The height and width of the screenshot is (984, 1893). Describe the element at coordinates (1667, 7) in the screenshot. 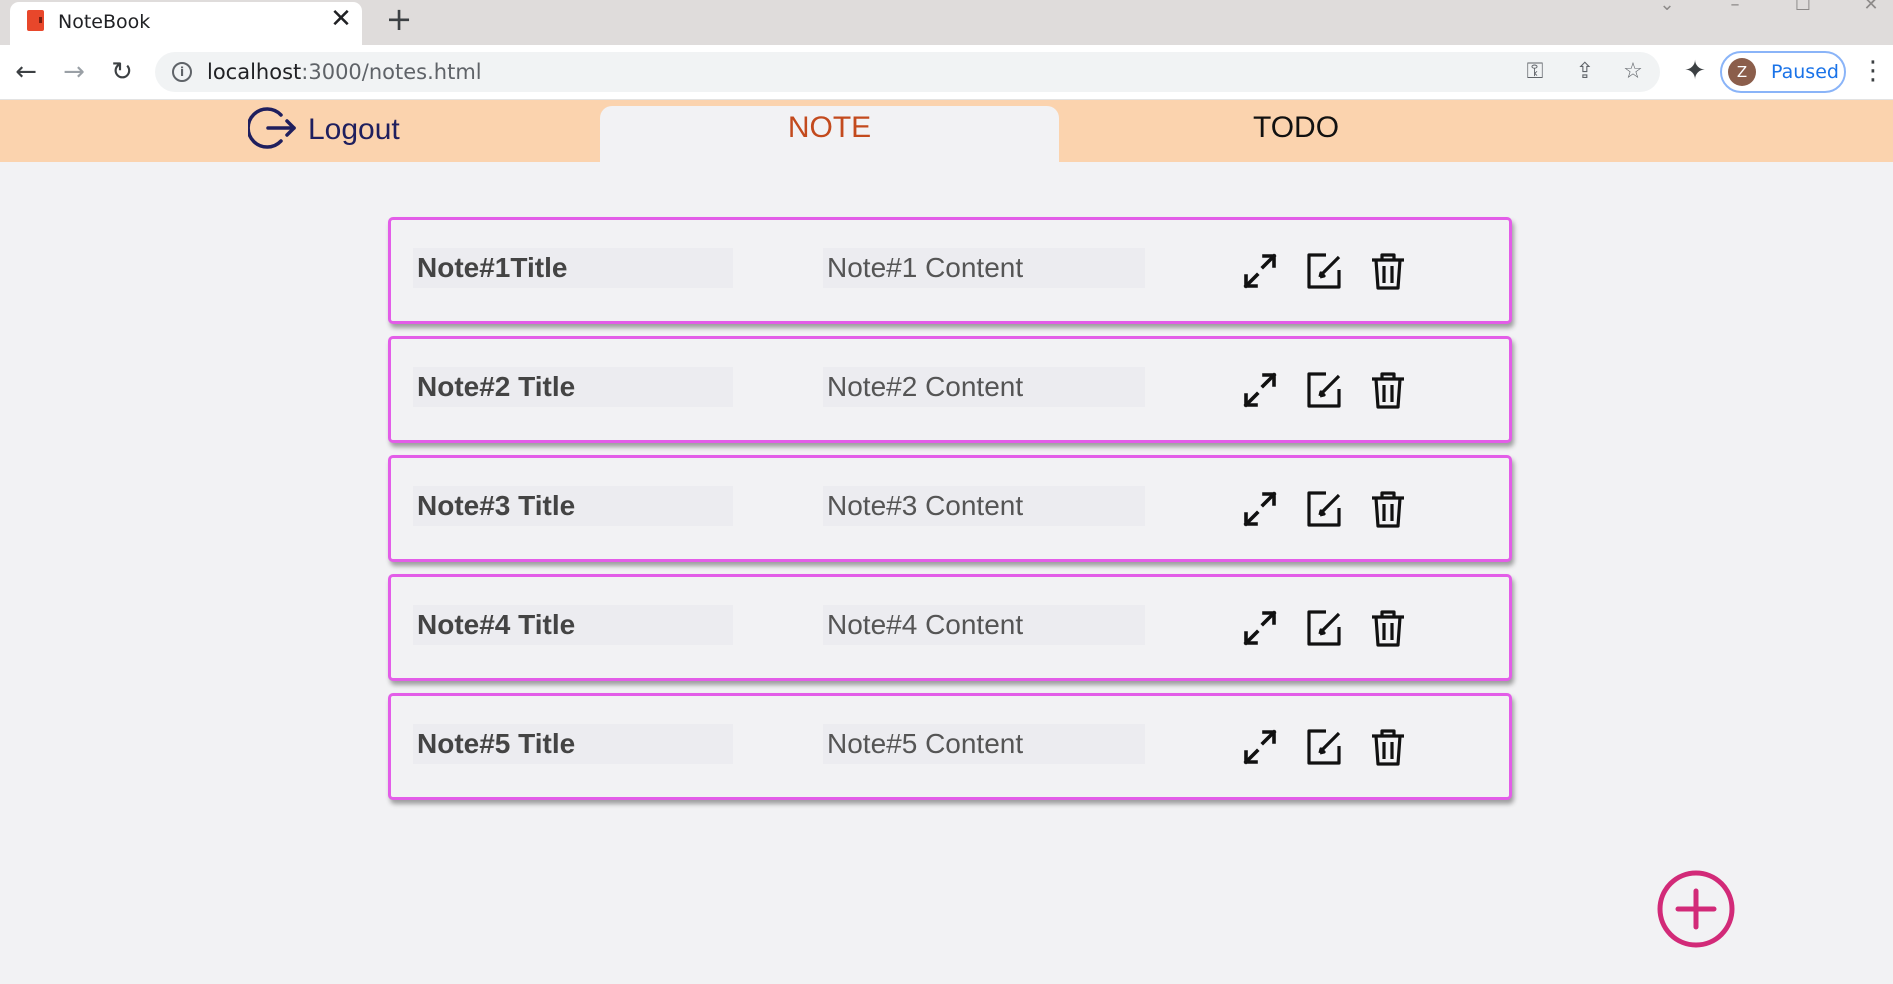

I see `tab-search-icon: ⌄` at that location.